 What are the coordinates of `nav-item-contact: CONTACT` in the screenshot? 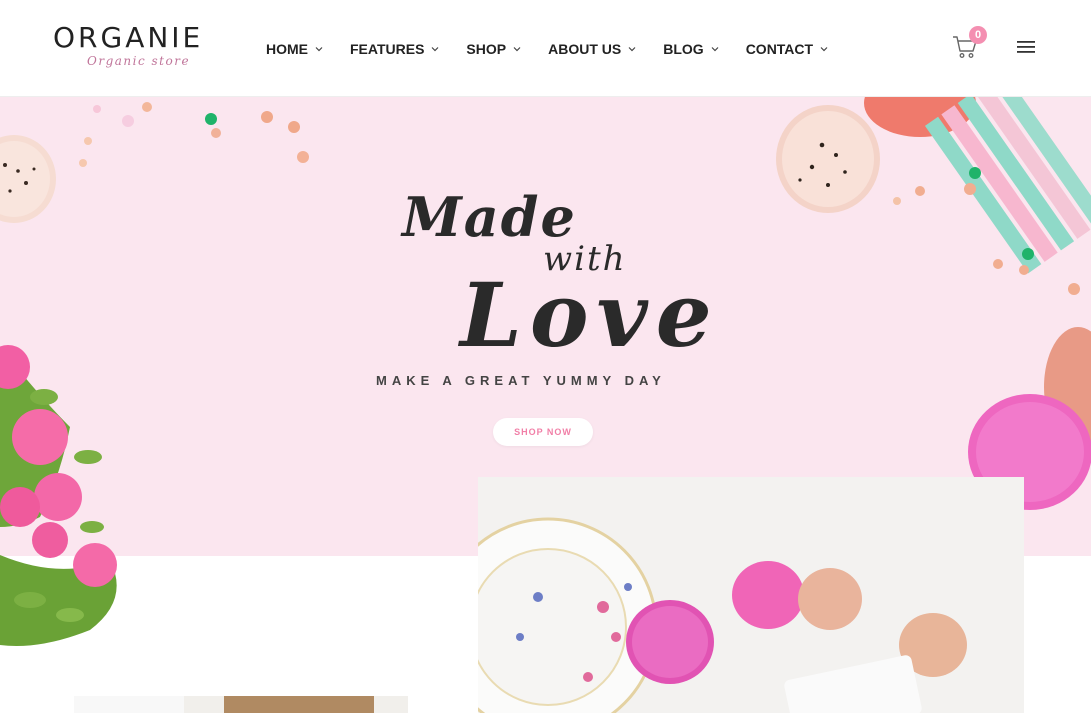 It's located at (787, 49).